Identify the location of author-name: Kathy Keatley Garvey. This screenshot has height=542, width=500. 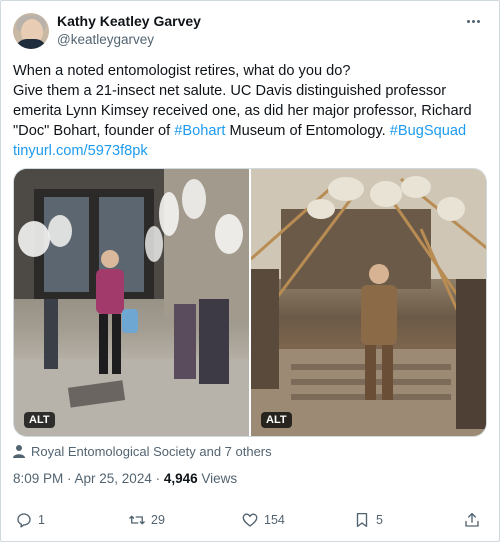
(129, 21).